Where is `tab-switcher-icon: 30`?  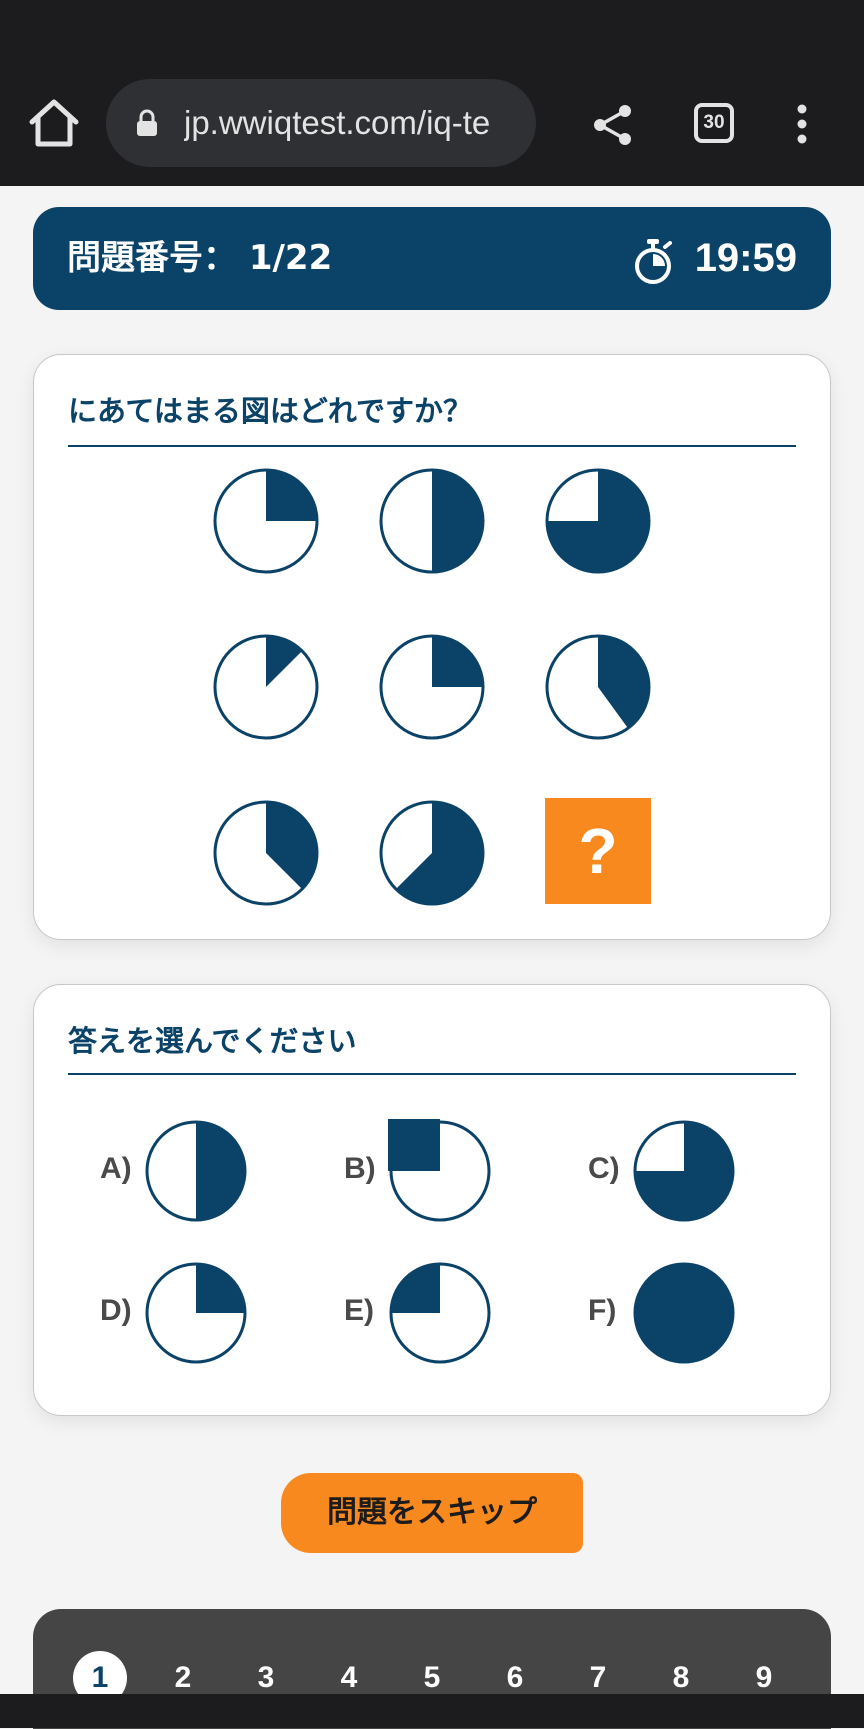 tab-switcher-icon: 30 is located at coordinates (714, 123).